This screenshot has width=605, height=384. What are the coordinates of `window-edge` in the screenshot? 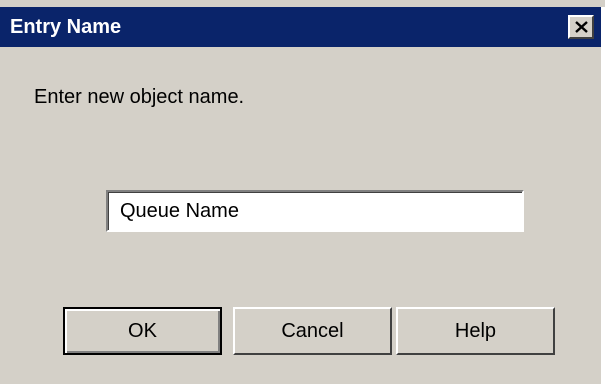 It's located at (603, 195).